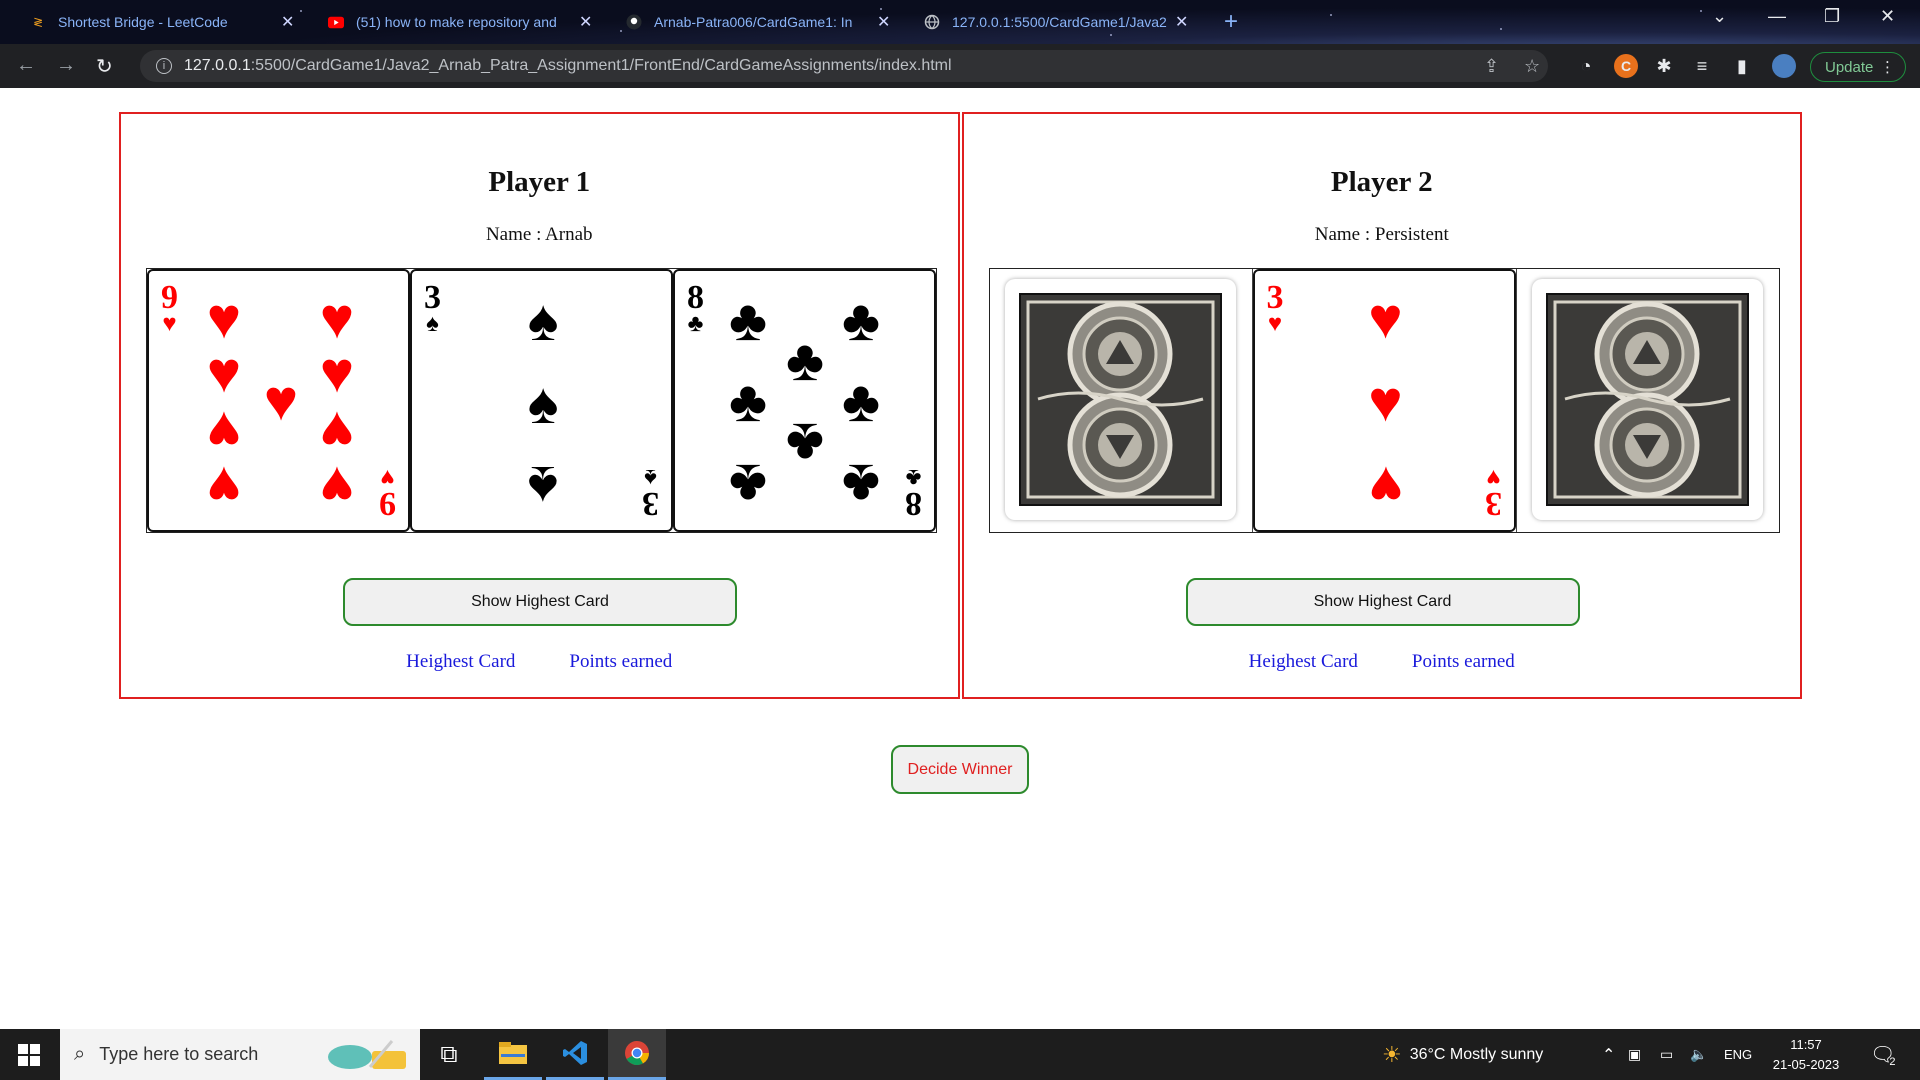 The image size is (1920, 1080). Describe the element at coordinates (217, 65) in the screenshot. I see `url-host: 127.0.0.1` at that location.